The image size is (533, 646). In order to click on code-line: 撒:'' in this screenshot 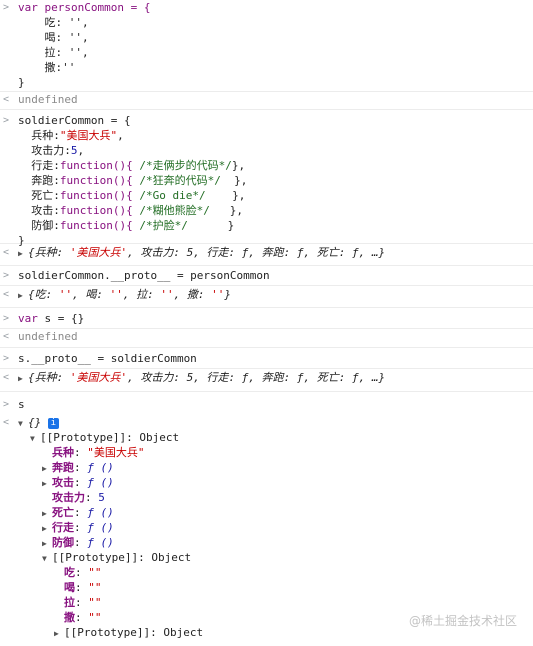, I will do `click(47, 67)`.